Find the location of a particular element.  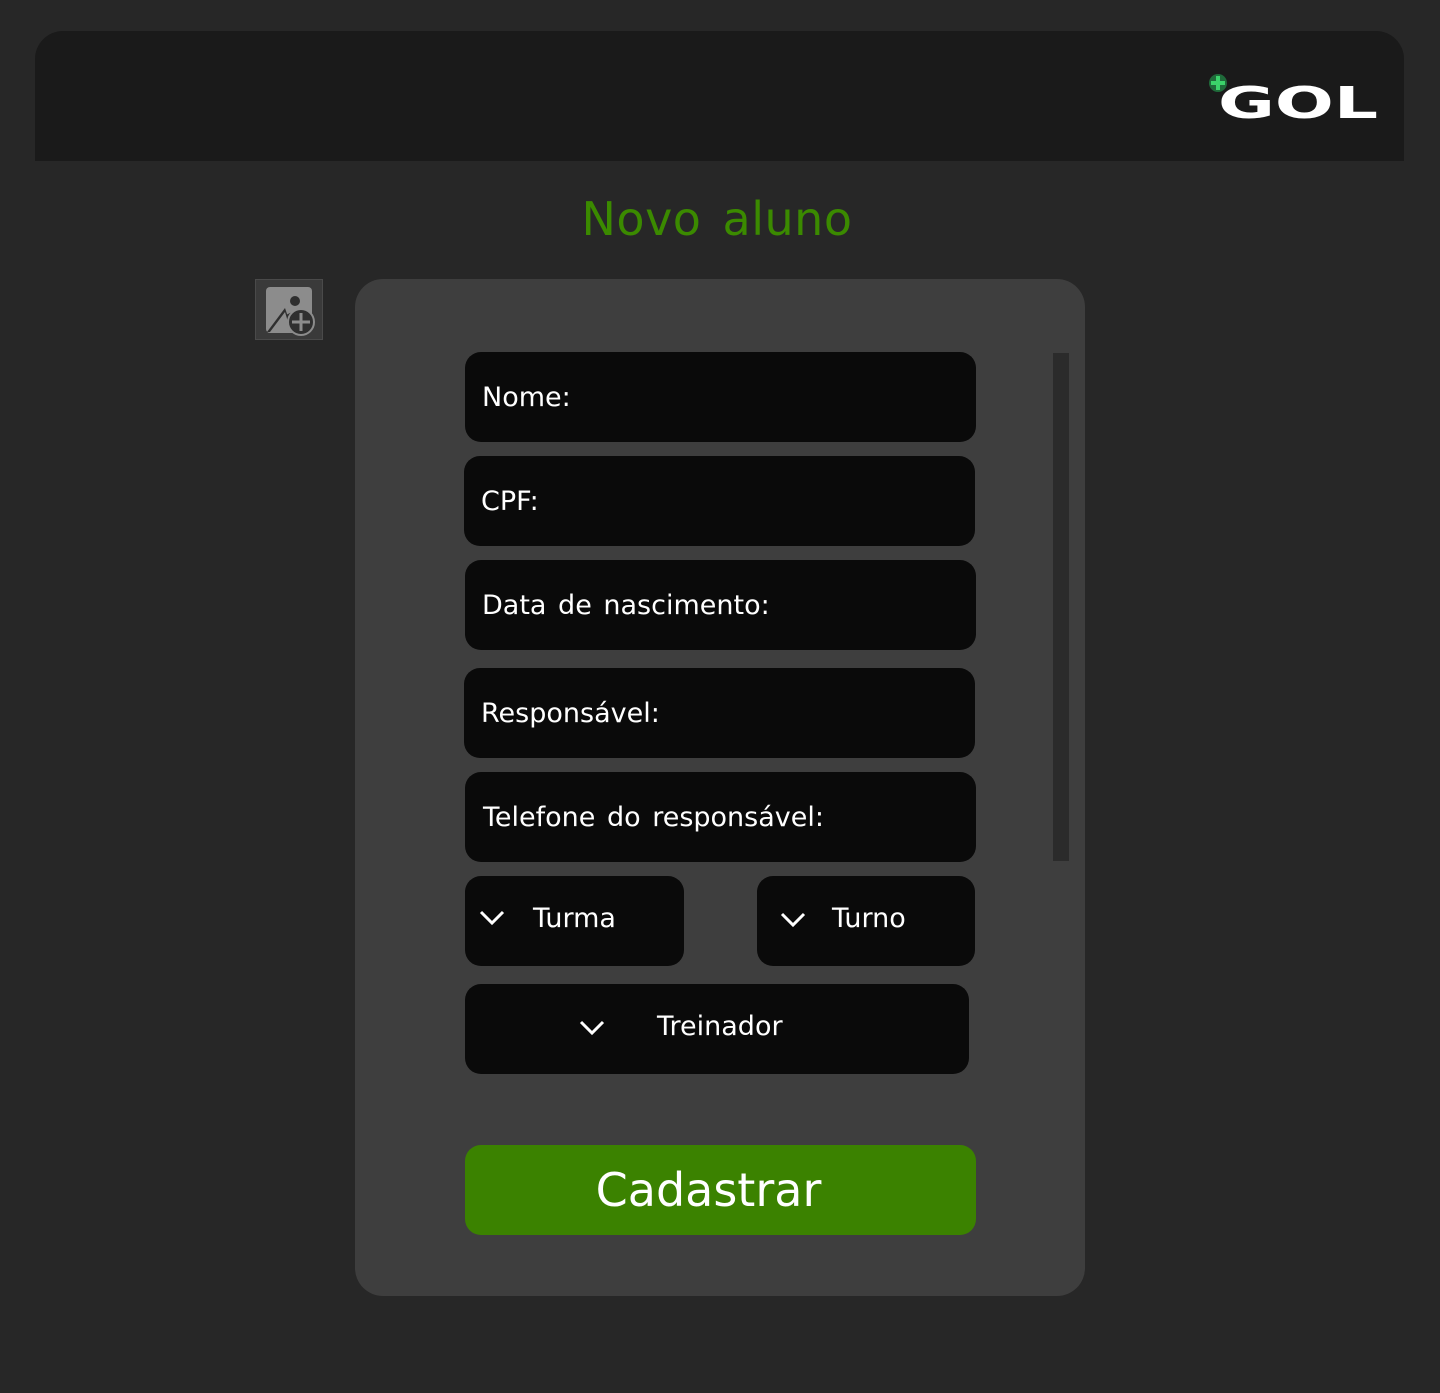

shift-select: Turno is located at coordinates (866, 921).